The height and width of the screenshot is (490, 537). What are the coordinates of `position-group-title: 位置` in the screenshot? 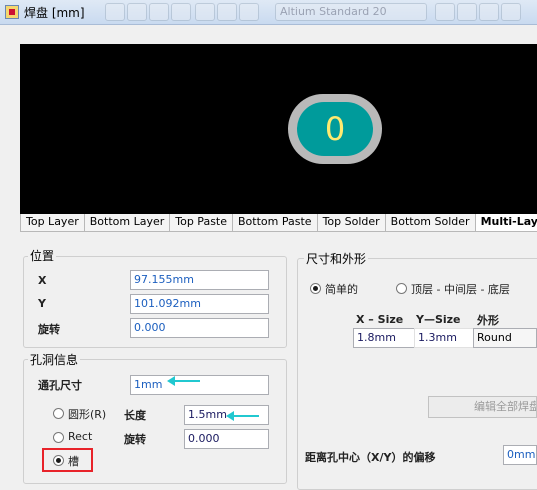 It's located at (42, 255).